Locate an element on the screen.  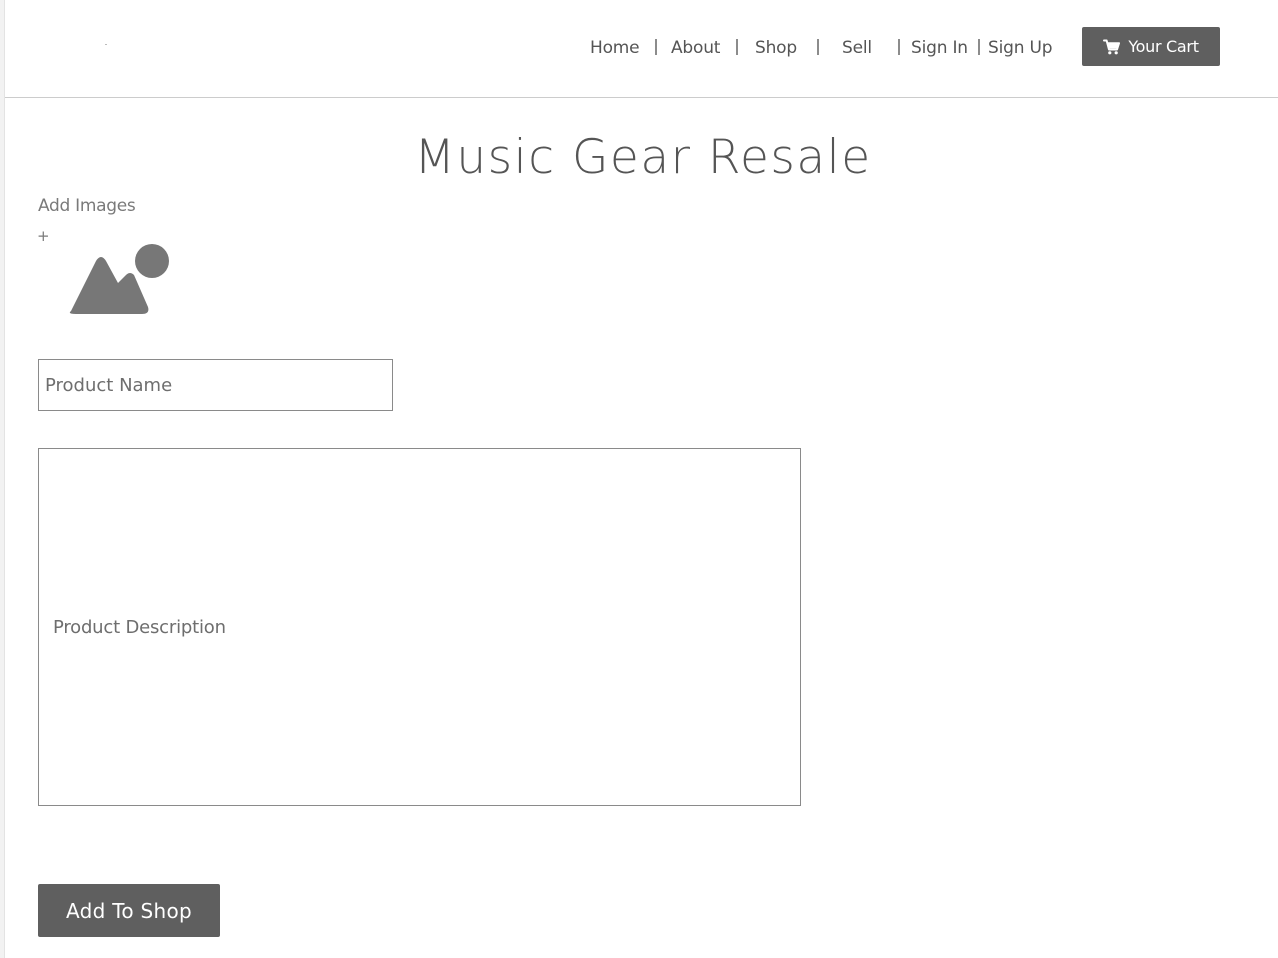
page-title: Music Gear Resale is located at coordinates (643, 157).